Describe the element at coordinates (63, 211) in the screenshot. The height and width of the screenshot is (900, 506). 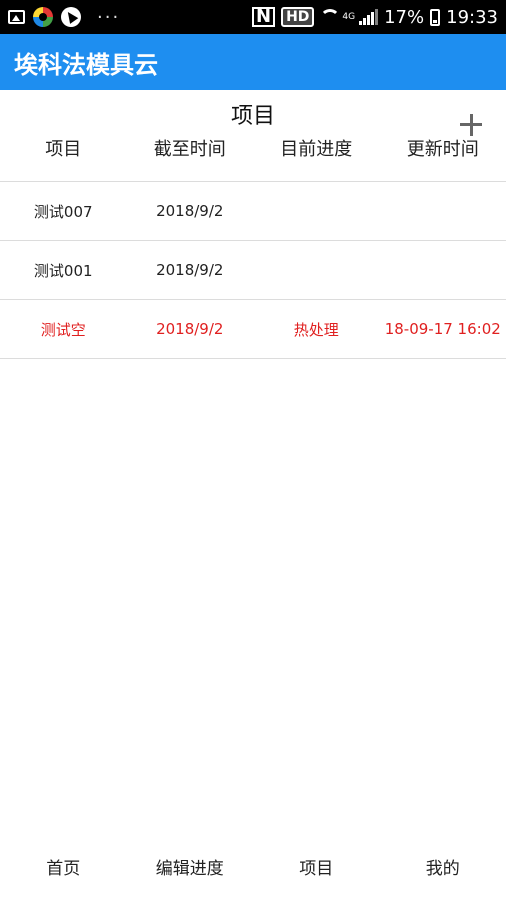
I see `cell-project: 测试007` at that location.